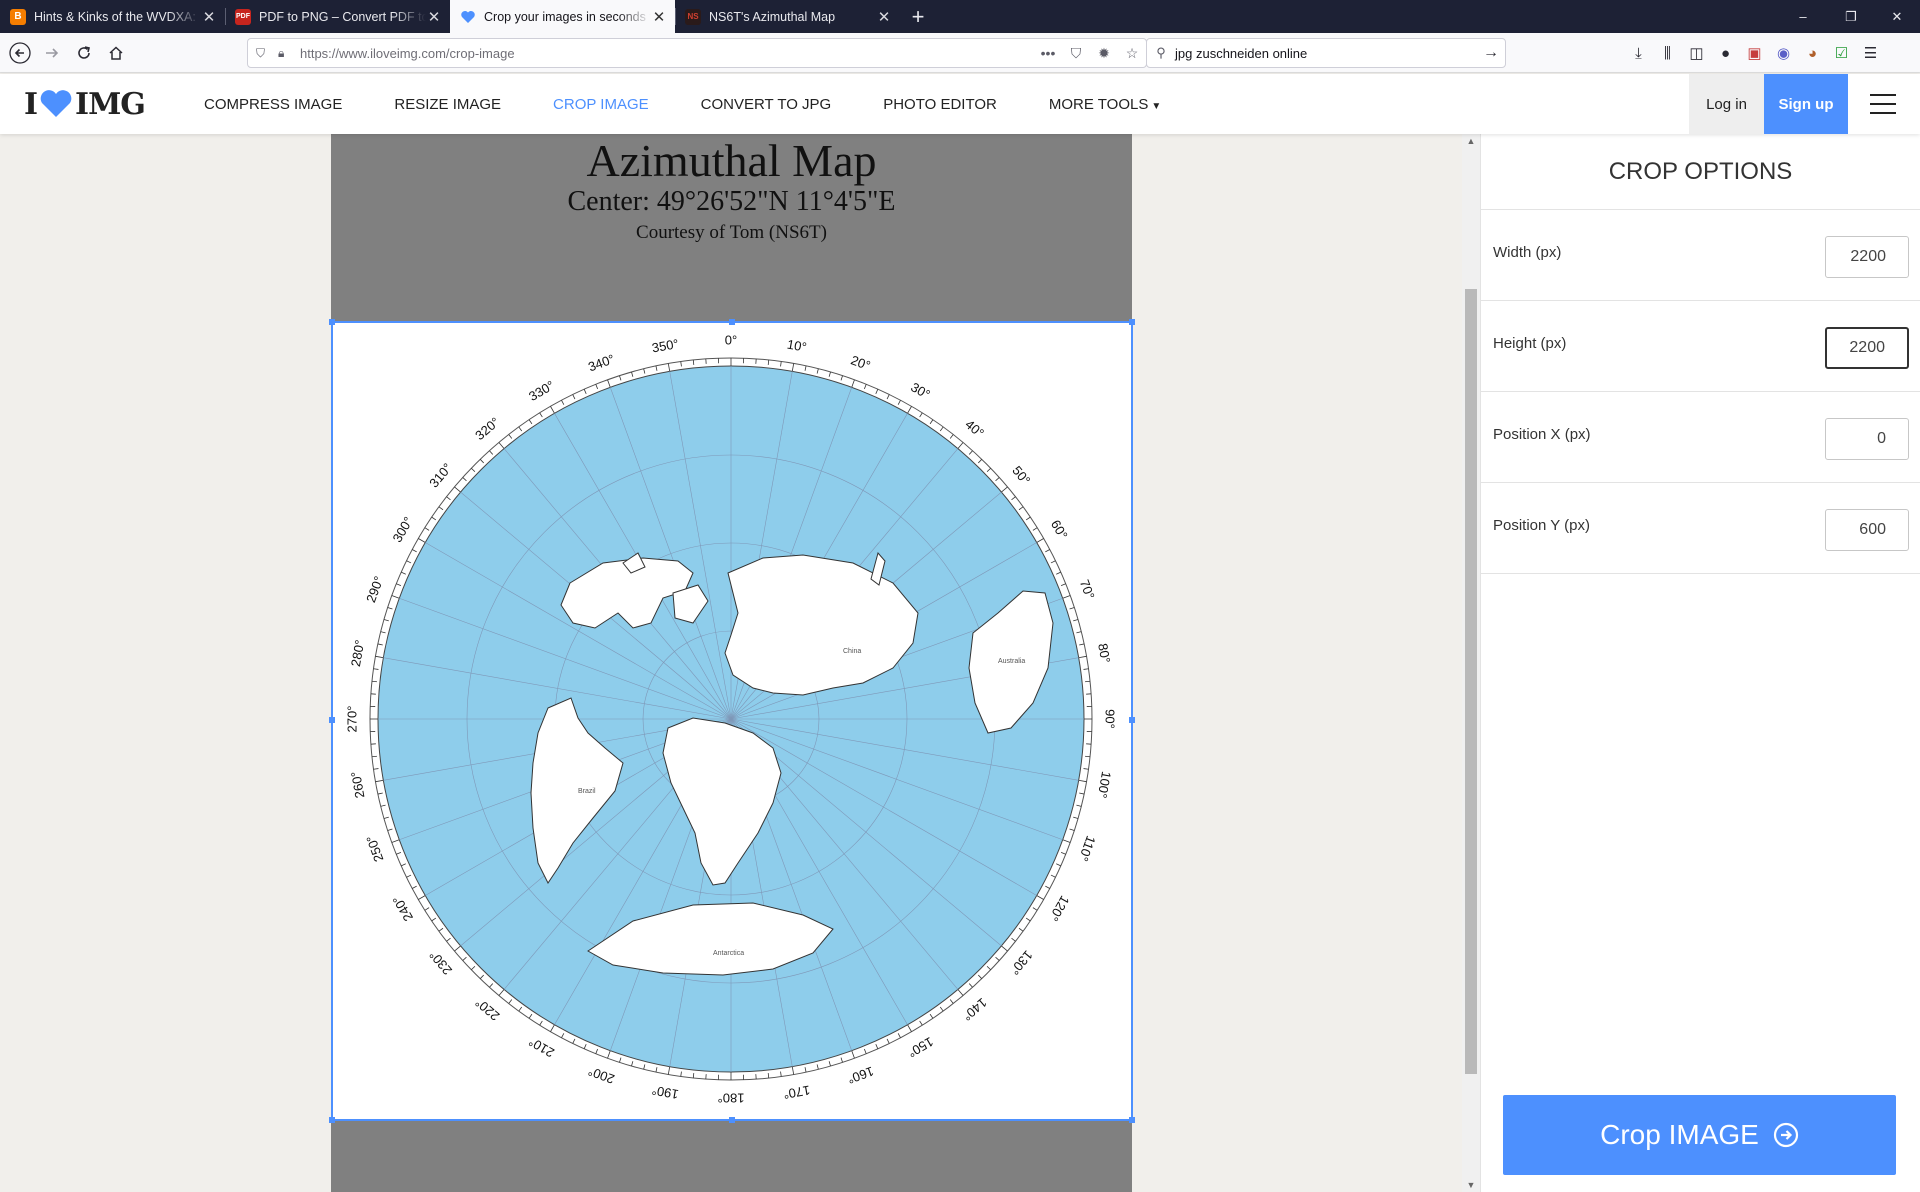  Describe the element at coordinates (787, 16) in the screenshot. I see `browser-tab: NS NS6T's Azimuthal Map ✕` at that location.